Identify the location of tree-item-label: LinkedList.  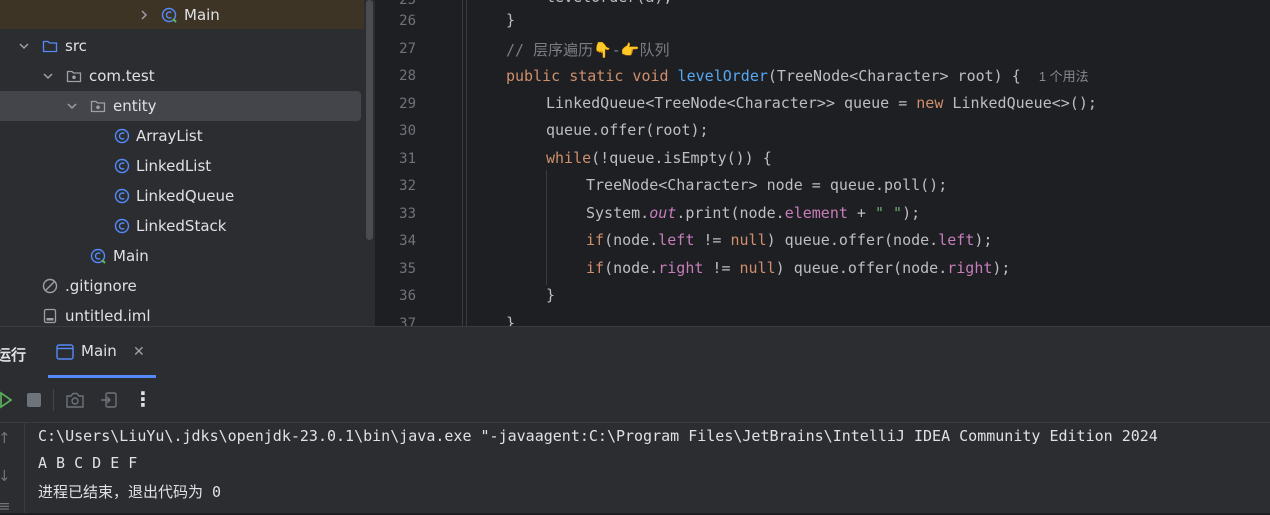
(174, 166).